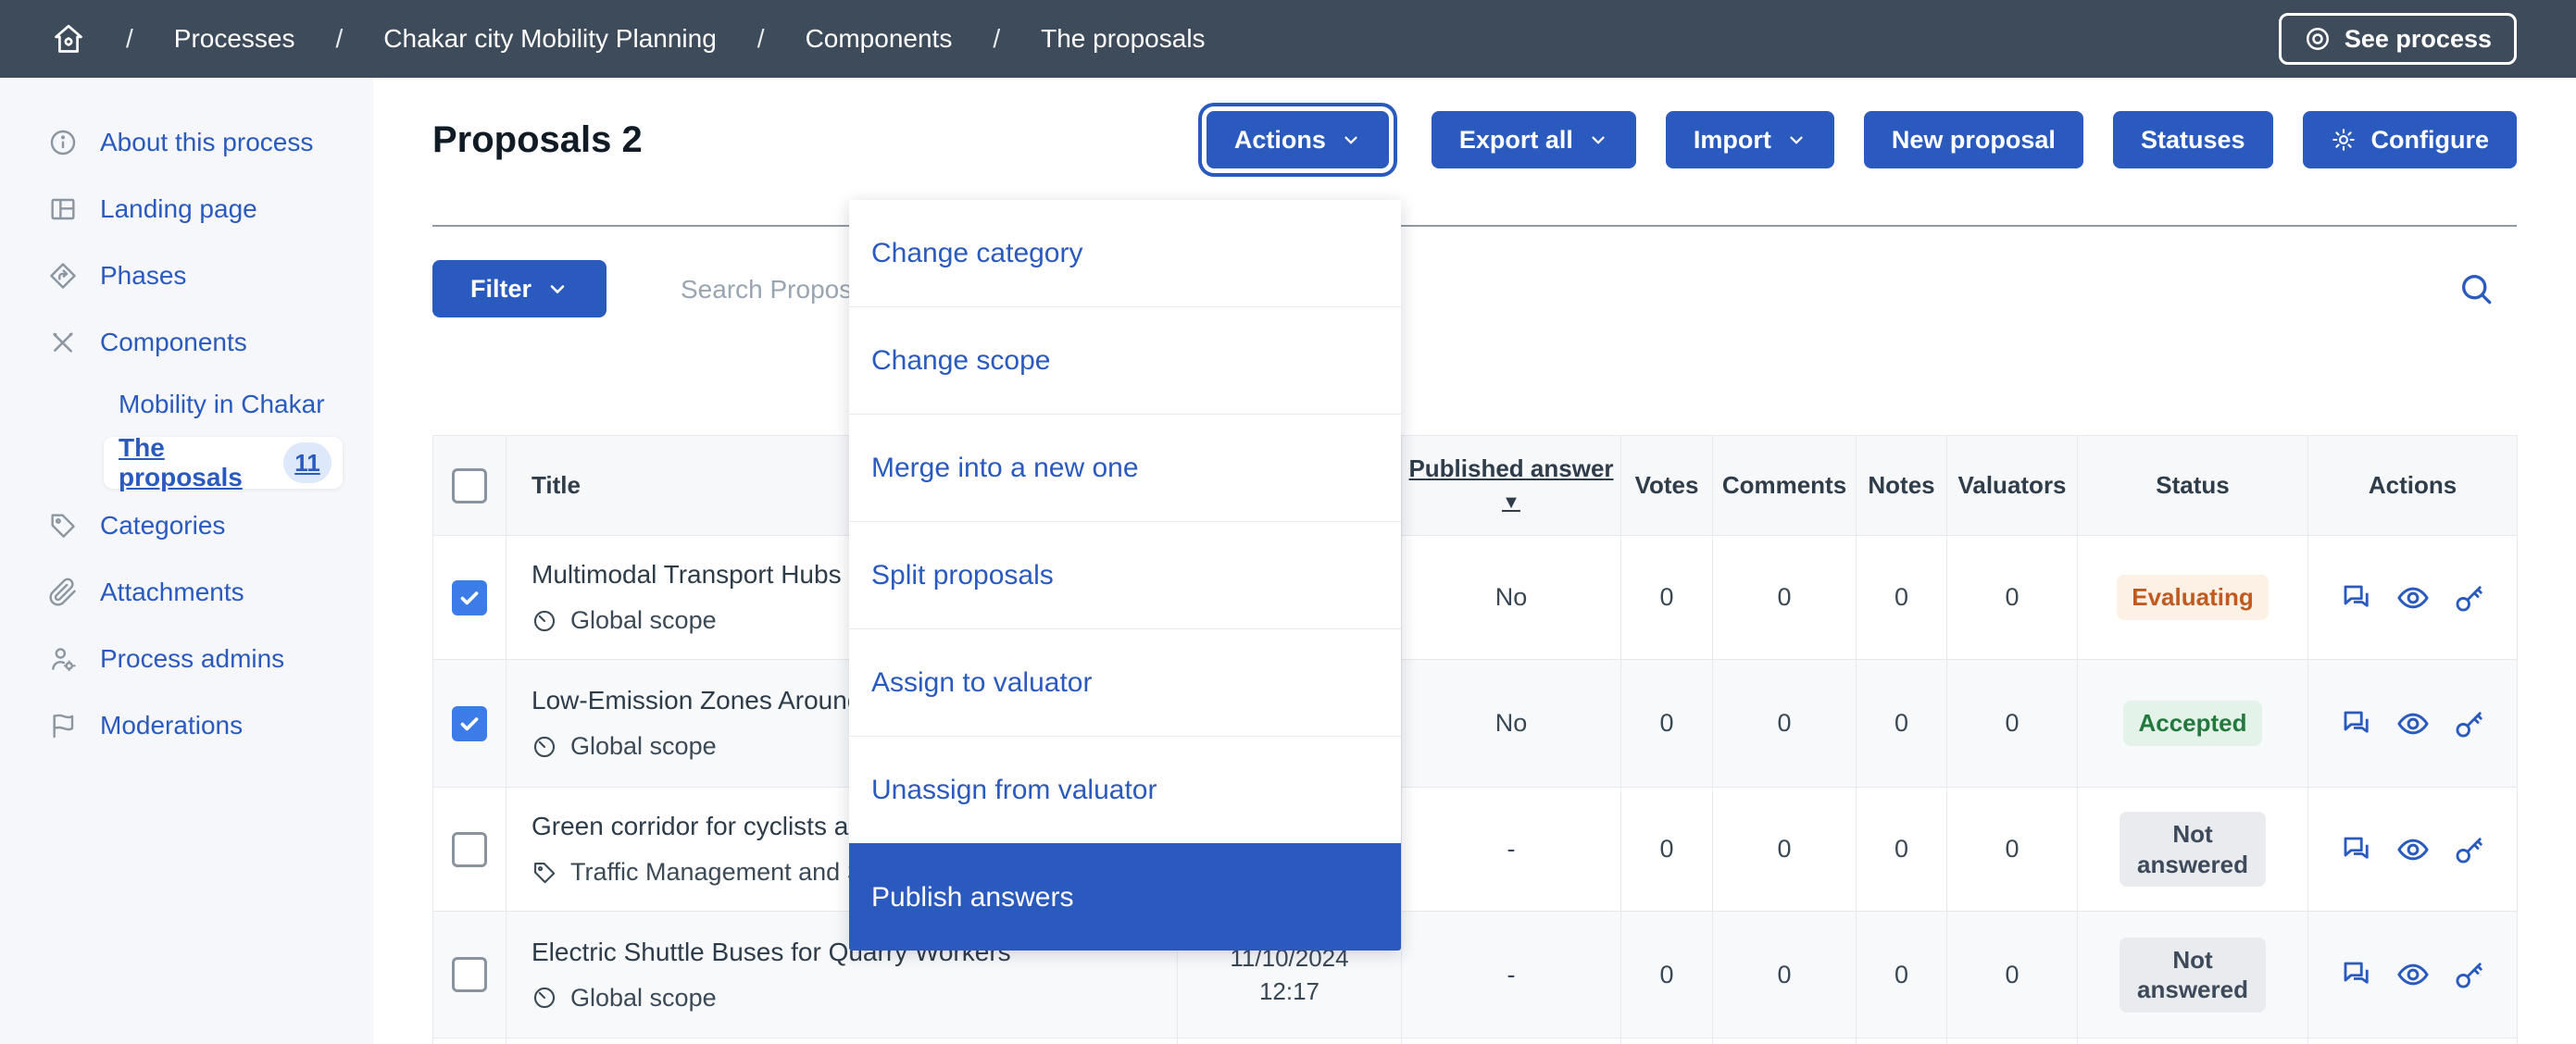 Image resolution: width=2576 pixels, height=1044 pixels. I want to click on new-proposal-button: New proposal, so click(1973, 139).